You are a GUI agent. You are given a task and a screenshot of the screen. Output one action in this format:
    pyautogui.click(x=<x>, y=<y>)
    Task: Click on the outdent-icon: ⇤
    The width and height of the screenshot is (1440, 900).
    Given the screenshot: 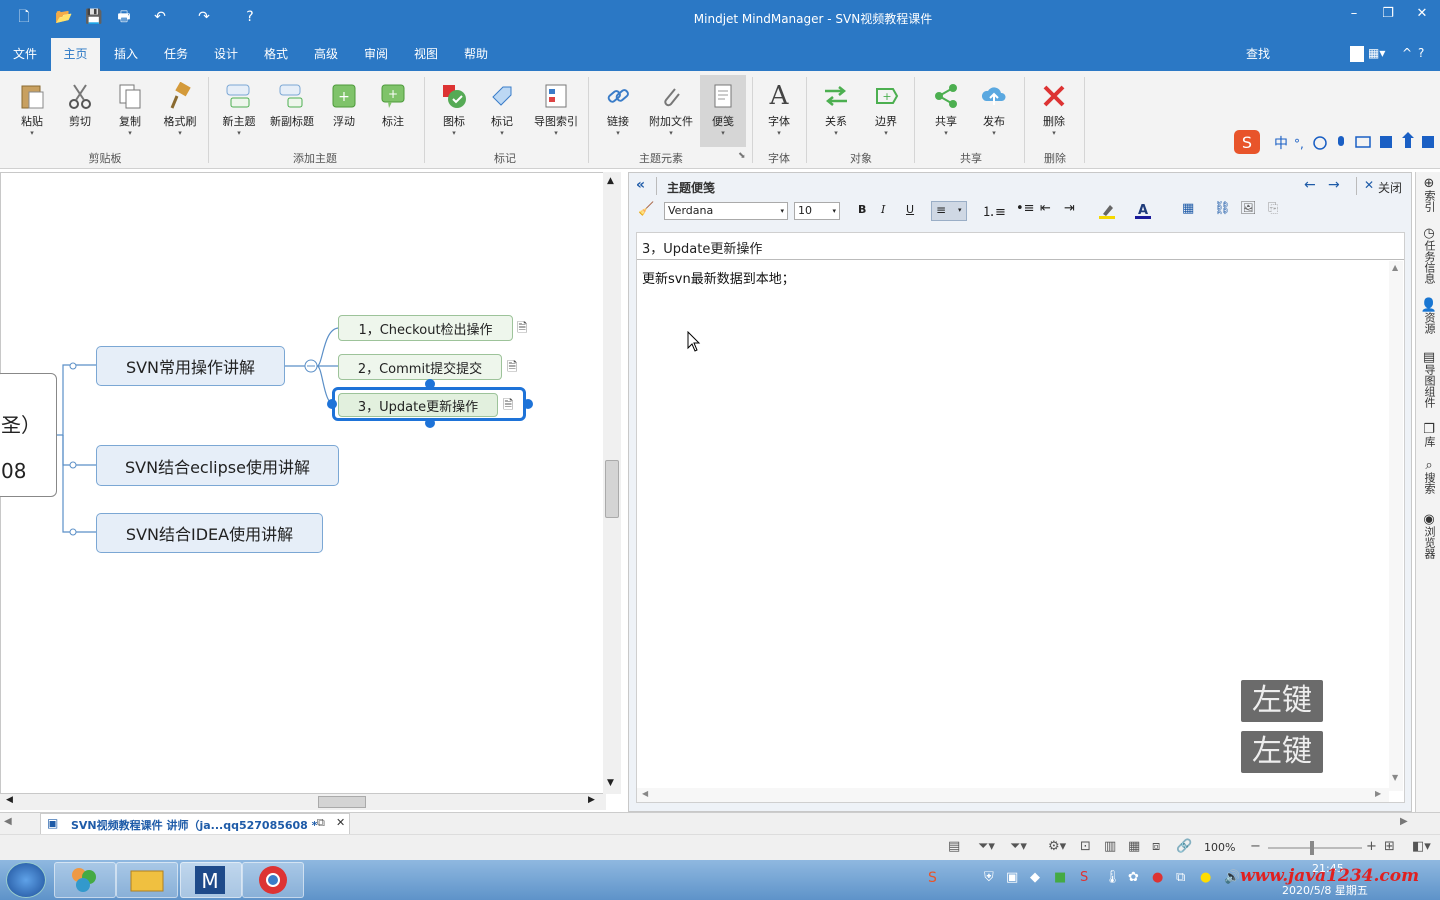 What is the action you would take?
    pyautogui.click(x=1045, y=208)
    